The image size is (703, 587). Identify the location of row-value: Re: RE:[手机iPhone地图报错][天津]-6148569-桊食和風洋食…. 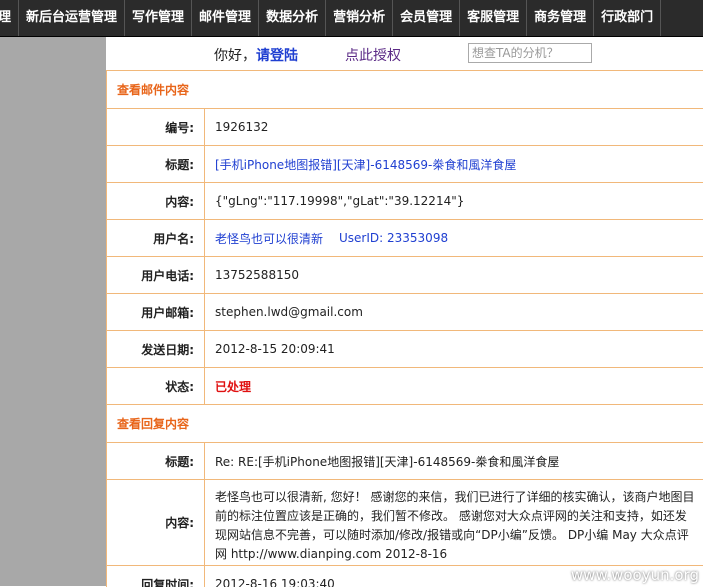
(387, 461).